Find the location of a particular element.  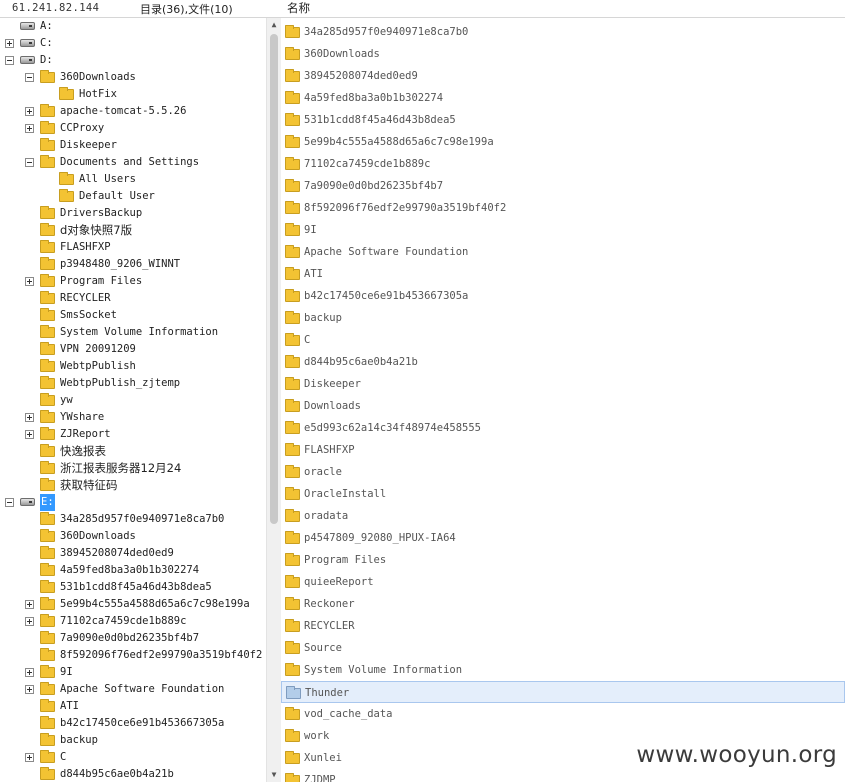

file-name-label: ZJDMP is located at coordinates (320, 778).